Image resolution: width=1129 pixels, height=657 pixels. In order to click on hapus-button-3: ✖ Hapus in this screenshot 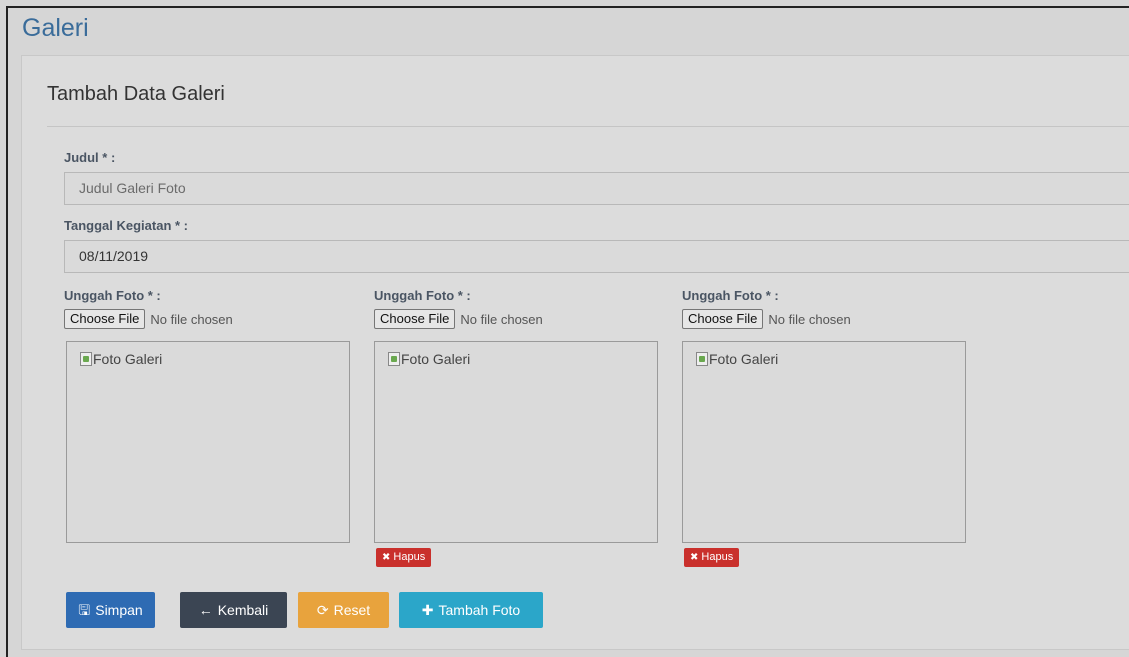, I will do `click(712, 557)`.